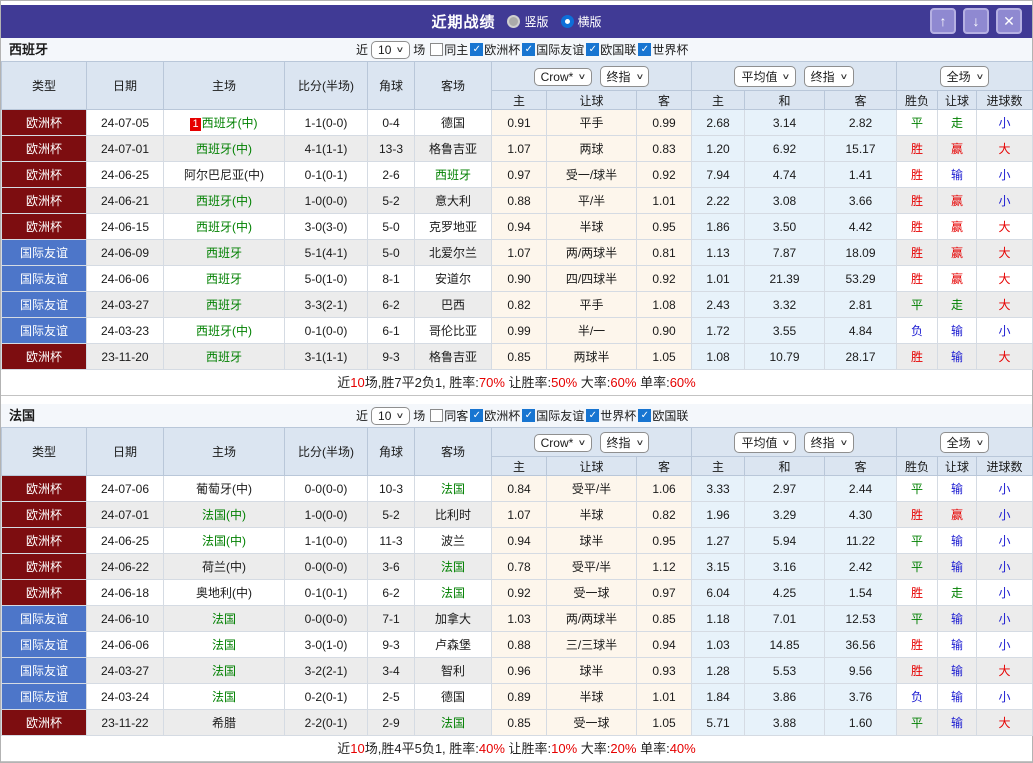  What do you see at coordinates (1004, 279) in the screenshot?
I see `result-goals: 大` at bounding box center [1004, 279].